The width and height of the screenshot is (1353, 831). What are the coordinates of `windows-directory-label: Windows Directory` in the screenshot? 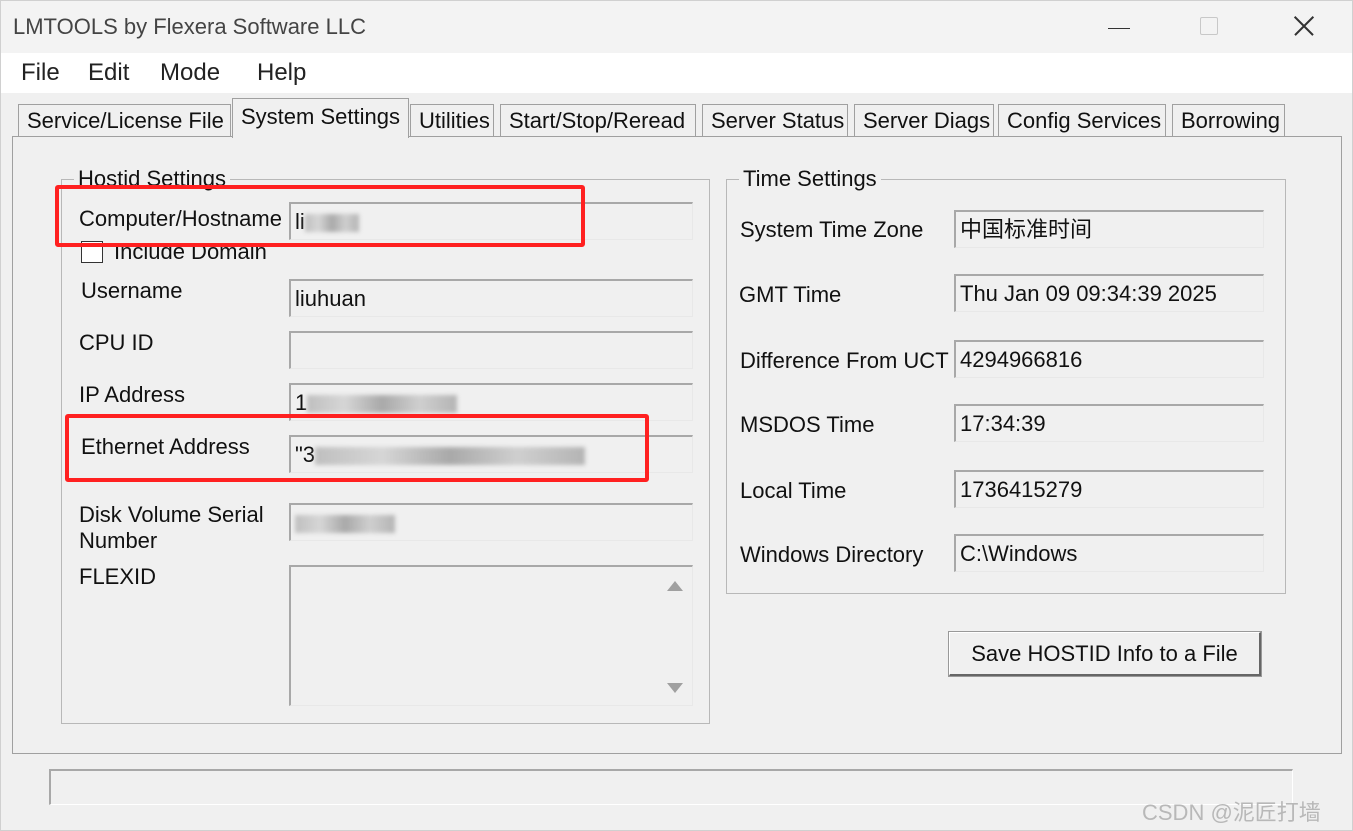 It's located at (832, 554).